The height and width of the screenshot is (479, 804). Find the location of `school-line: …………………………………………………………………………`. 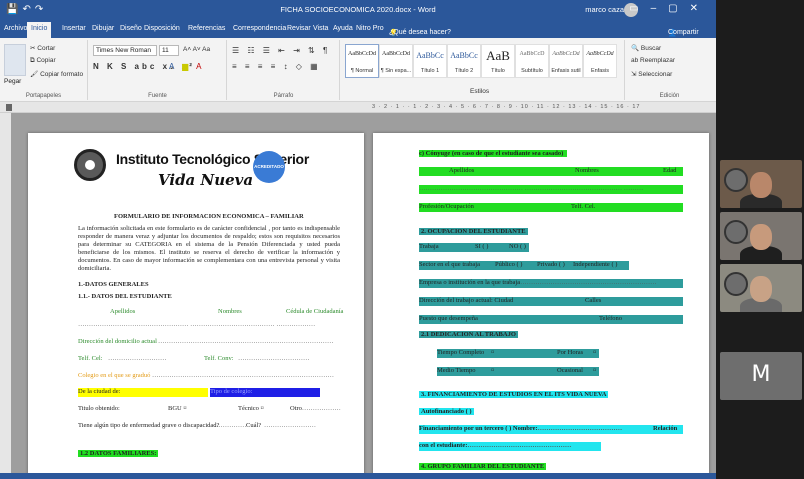

school-line: ………………………………………………………………………… is located at coordinates (243, 375).